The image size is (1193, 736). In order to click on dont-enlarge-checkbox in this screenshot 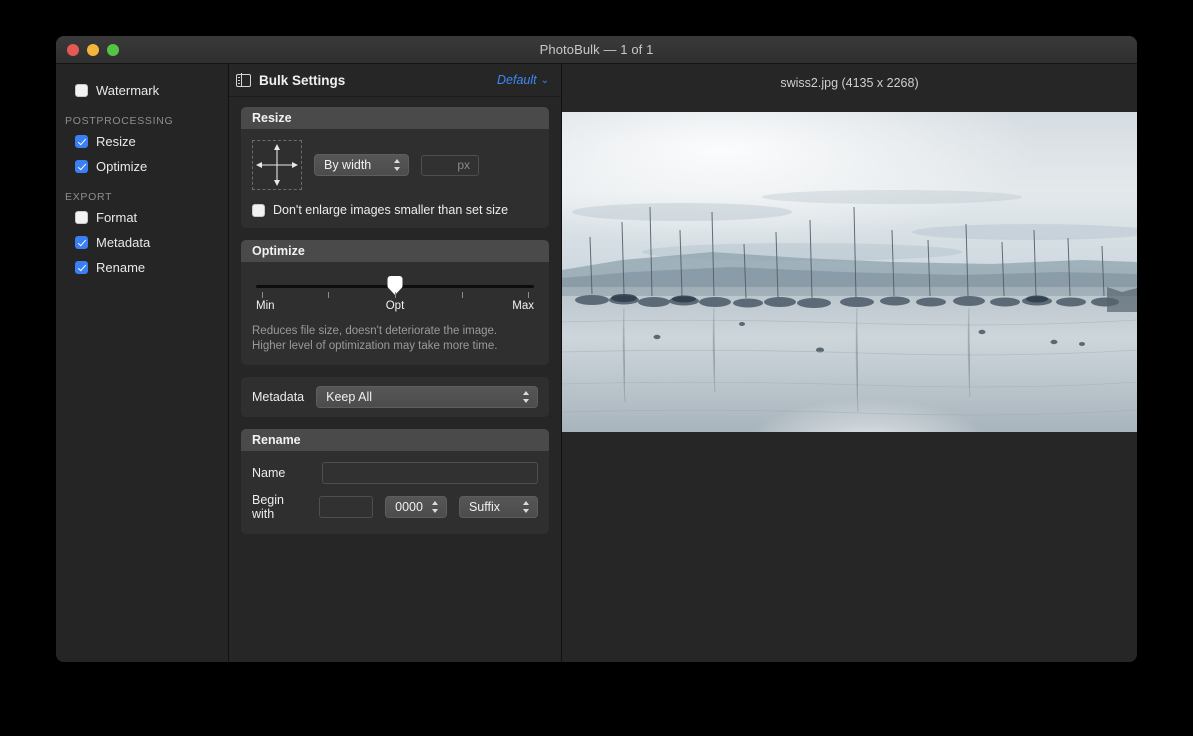, I will do `click(258, 210)`.